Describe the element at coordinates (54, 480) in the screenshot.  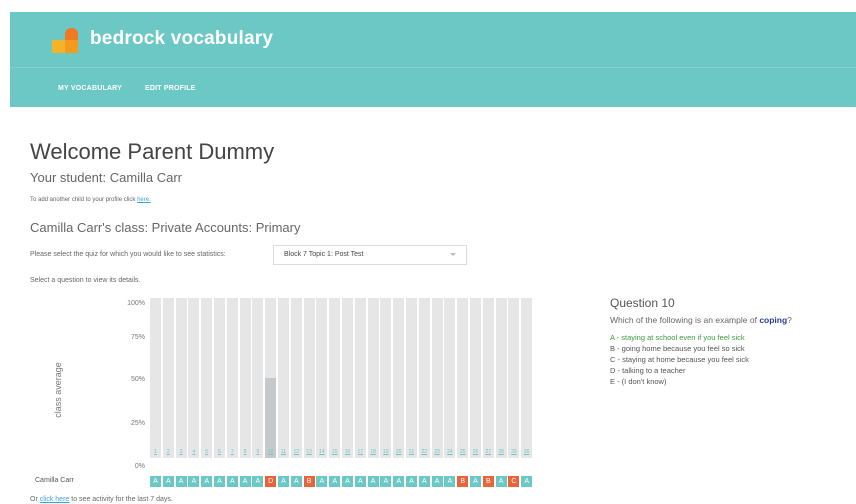
I see `student-row-label: Camilla Carr` at that location.